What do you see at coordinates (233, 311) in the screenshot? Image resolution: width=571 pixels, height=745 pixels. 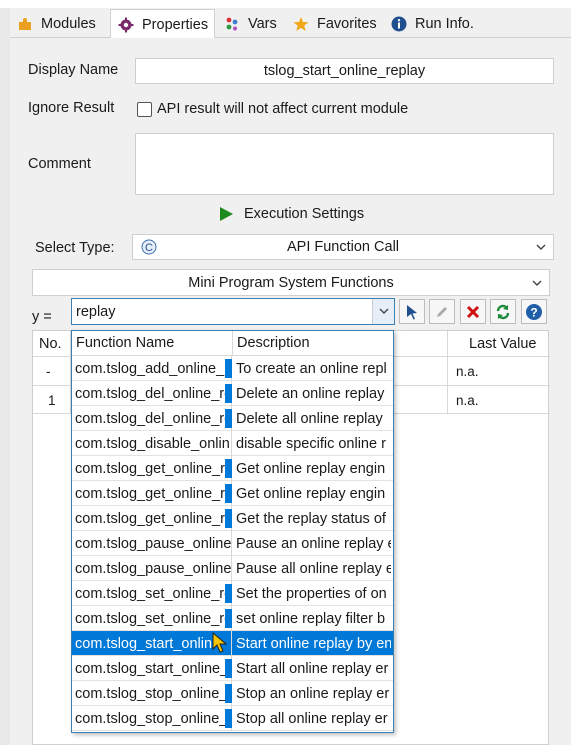 I see `function-search-input: replay` at bounding box center [233, 311].